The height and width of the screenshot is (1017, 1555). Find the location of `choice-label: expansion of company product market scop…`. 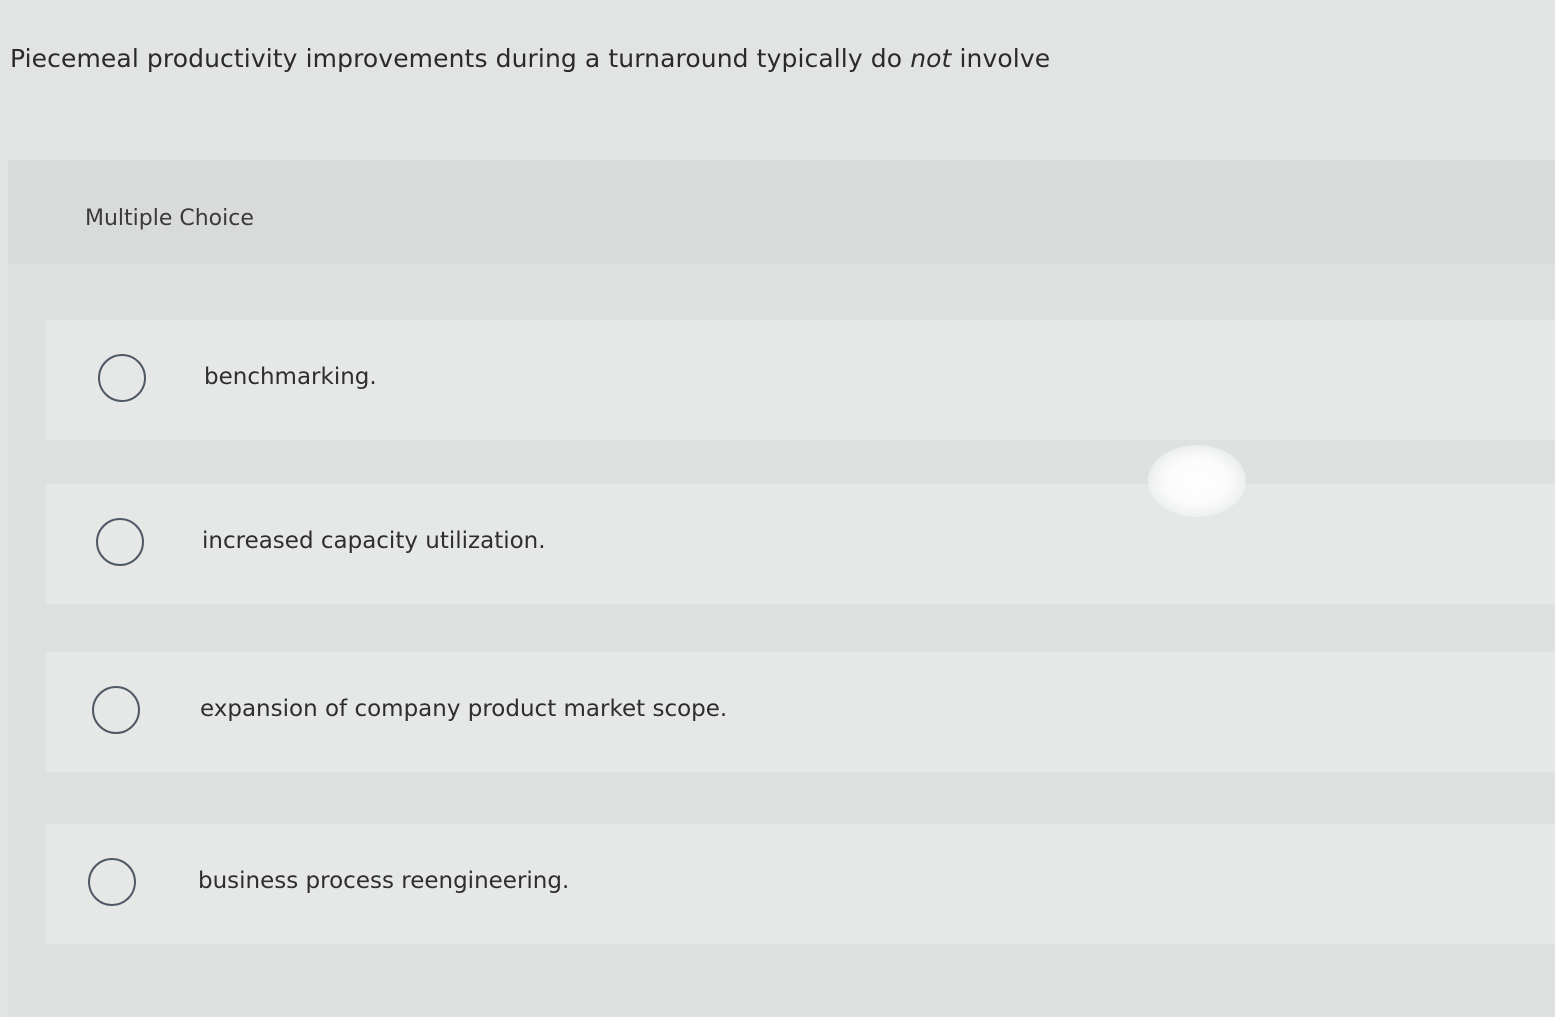

choice-label: expansion of company product market scop… is located at coordinates (464, 709).